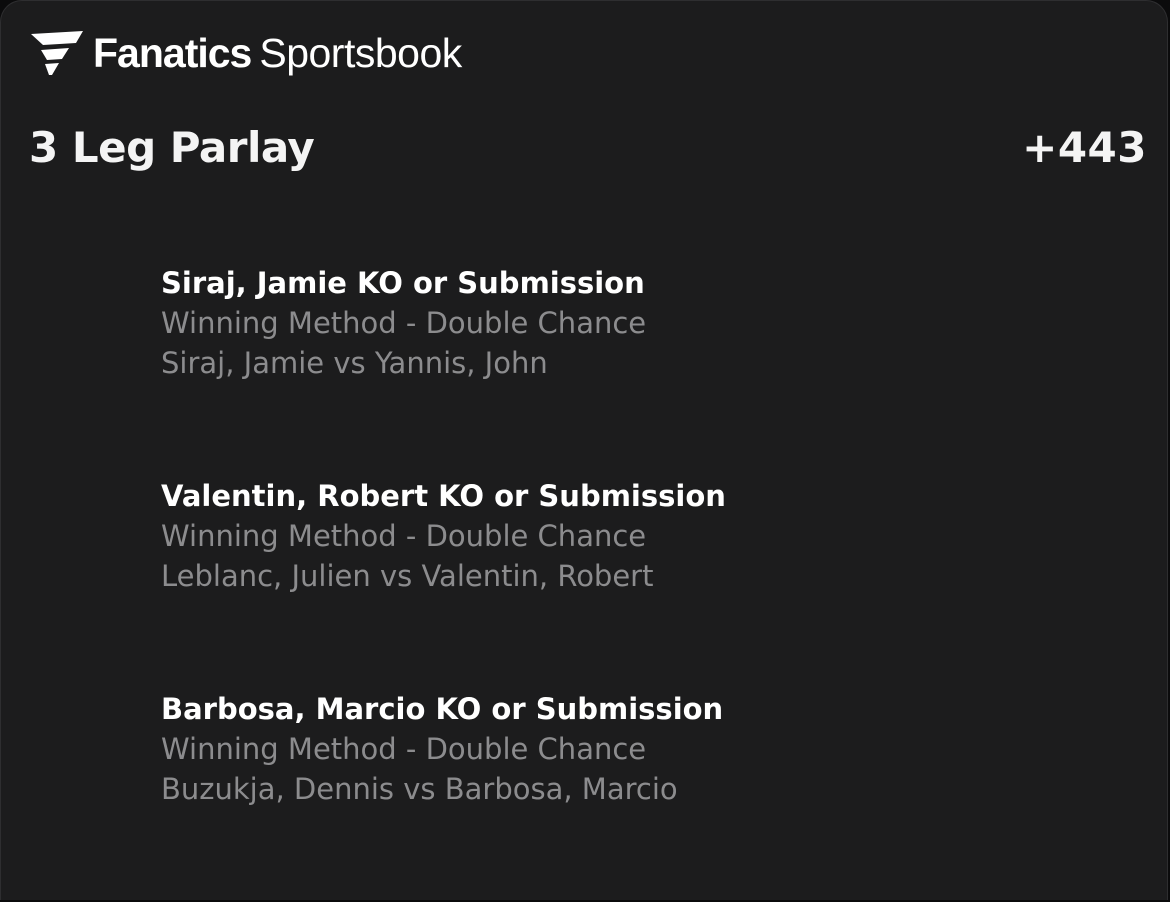 This screenshot has width=1170, height=902. I want to click on parlay-header: 3 Leg Parlay +443, so click(588, 147).